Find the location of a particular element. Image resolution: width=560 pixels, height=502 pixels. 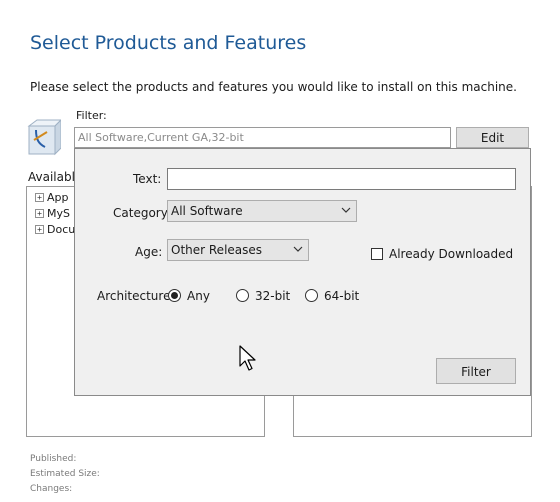

architecture-any-radio is located at coordinates (174, 295).